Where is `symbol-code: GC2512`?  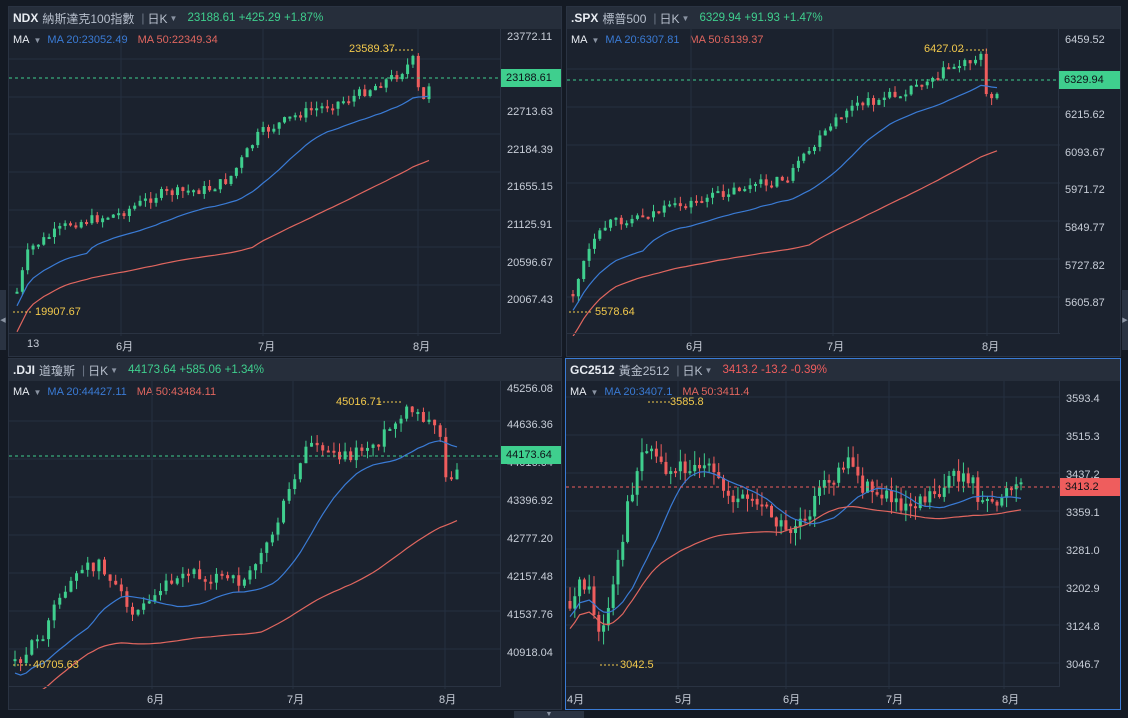 symbol-code: GC2512 is located at coordinates (592, 370).